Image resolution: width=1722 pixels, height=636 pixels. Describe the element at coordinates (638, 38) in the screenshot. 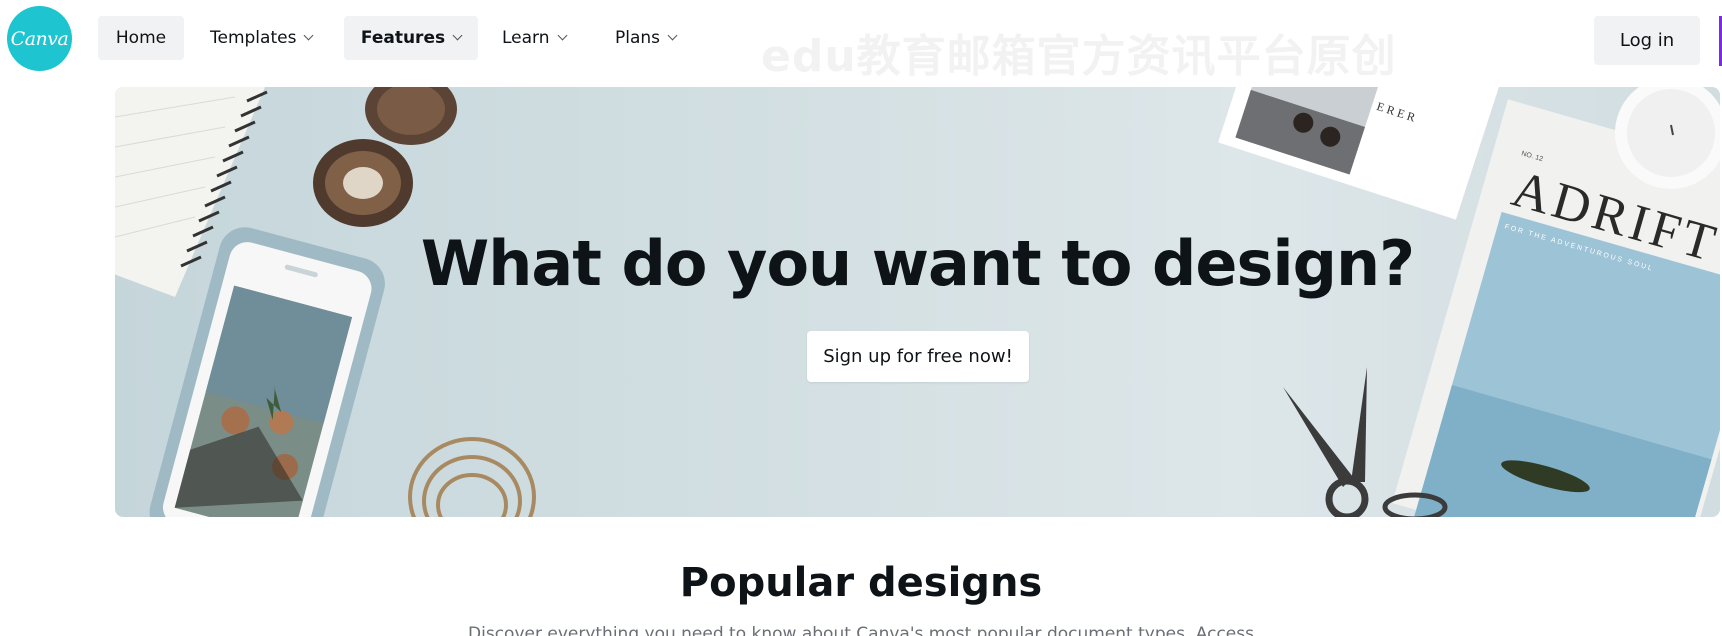

I see `nav-plans-label: Plans` at that location.